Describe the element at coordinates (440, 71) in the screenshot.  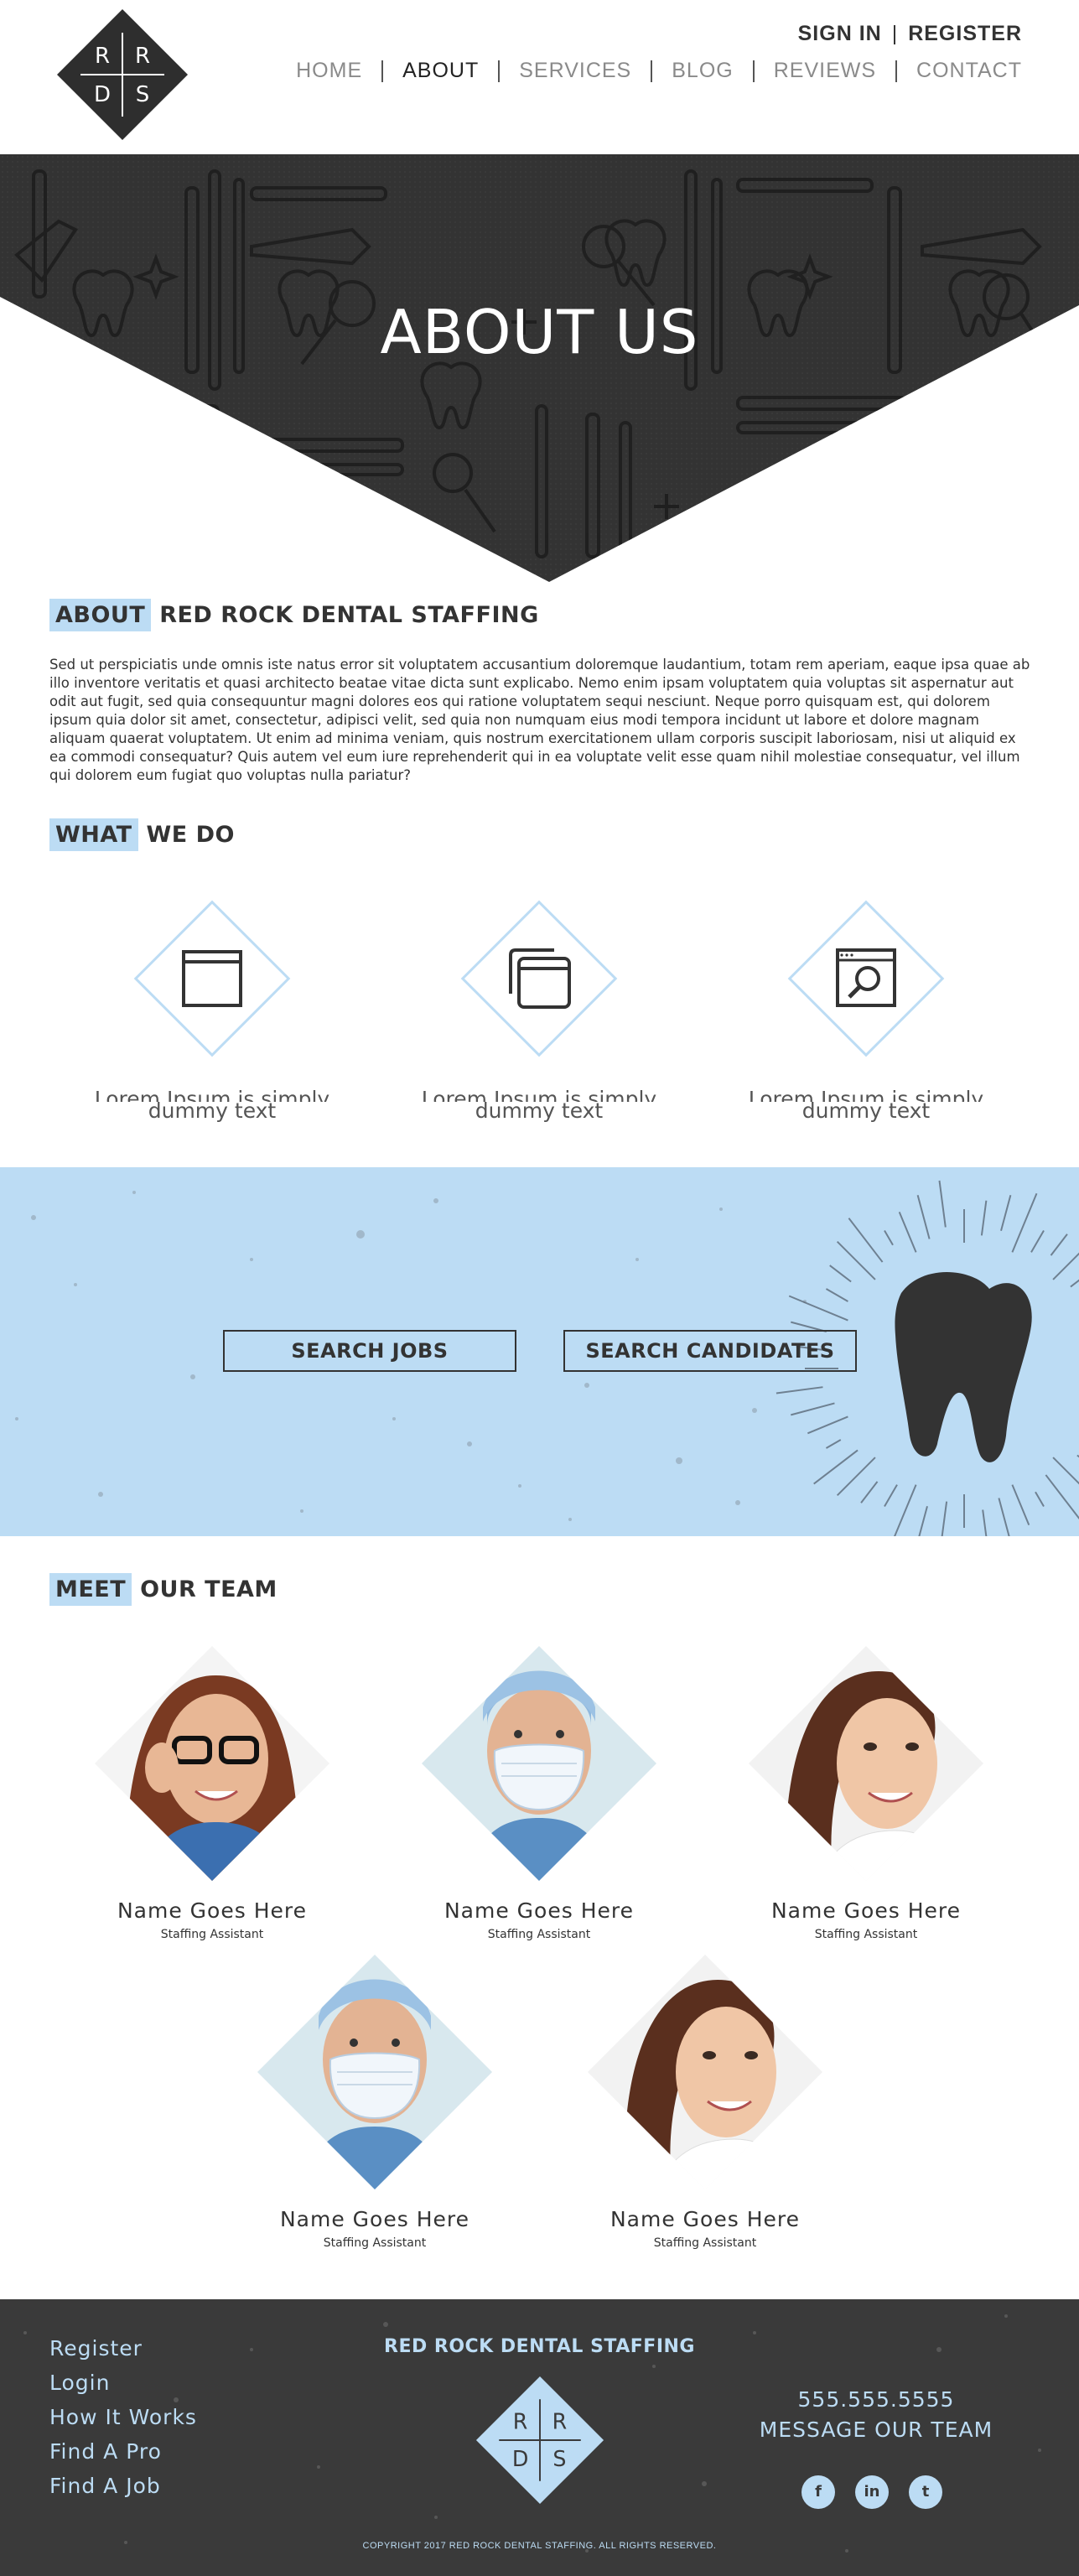
I see `nav-about: ABOUT` at that location.